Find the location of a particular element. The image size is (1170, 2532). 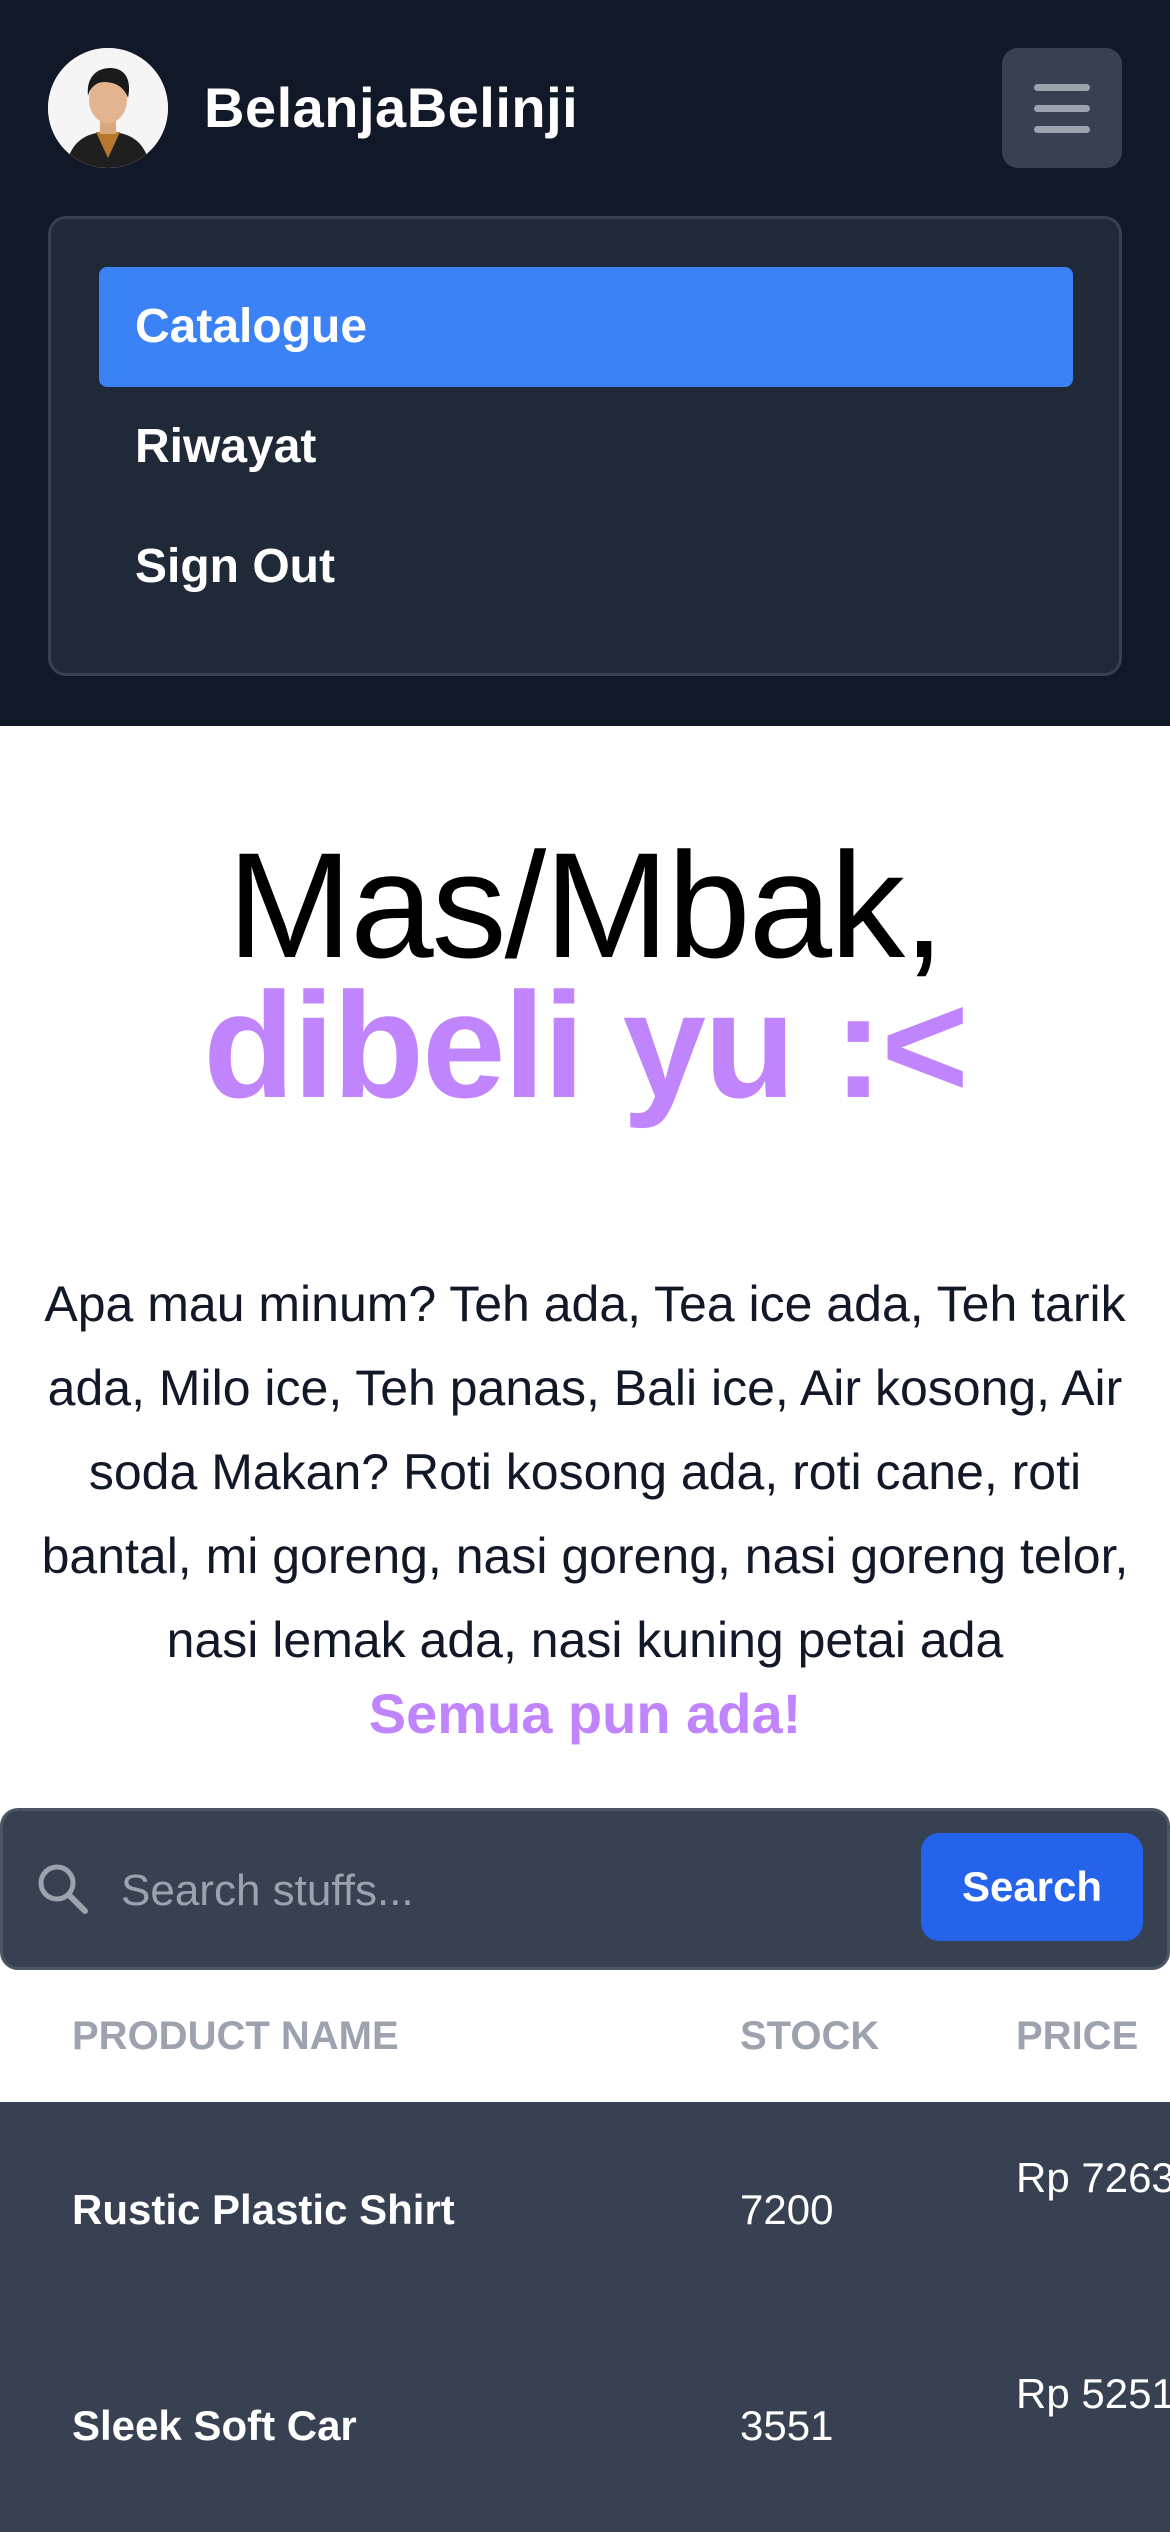

product-name-cell: Sleek Soft Car is located at coordinates (214, 2425).